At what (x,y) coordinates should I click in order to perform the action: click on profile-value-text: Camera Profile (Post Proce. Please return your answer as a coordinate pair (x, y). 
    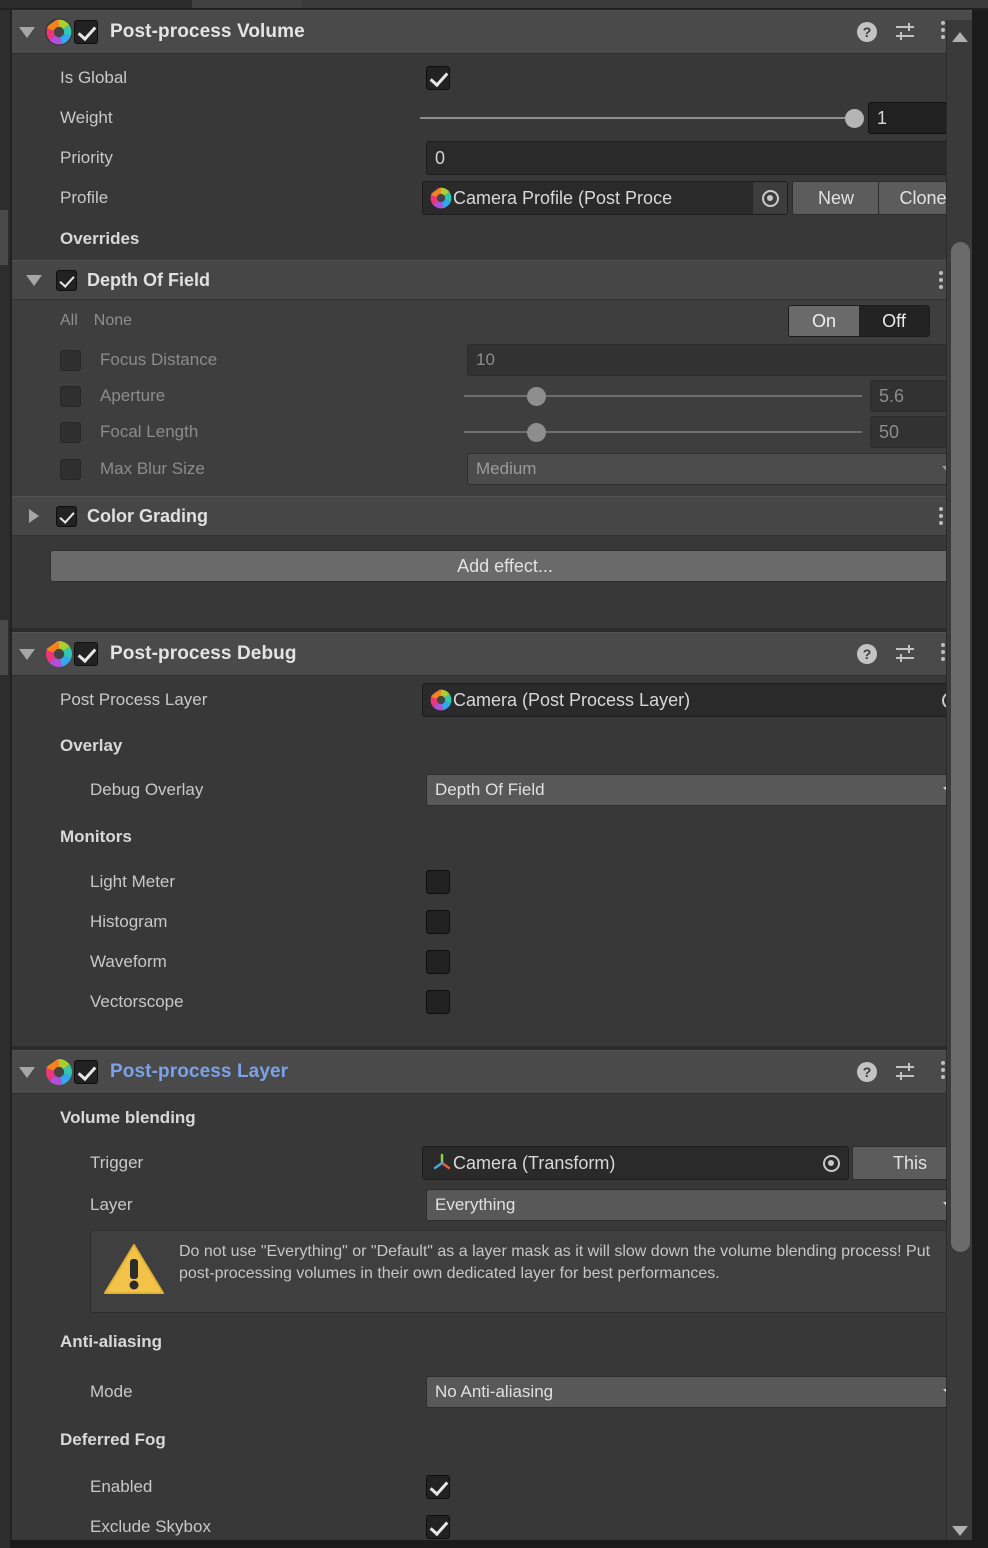
    Looking at the image, I should click on (563, 197).